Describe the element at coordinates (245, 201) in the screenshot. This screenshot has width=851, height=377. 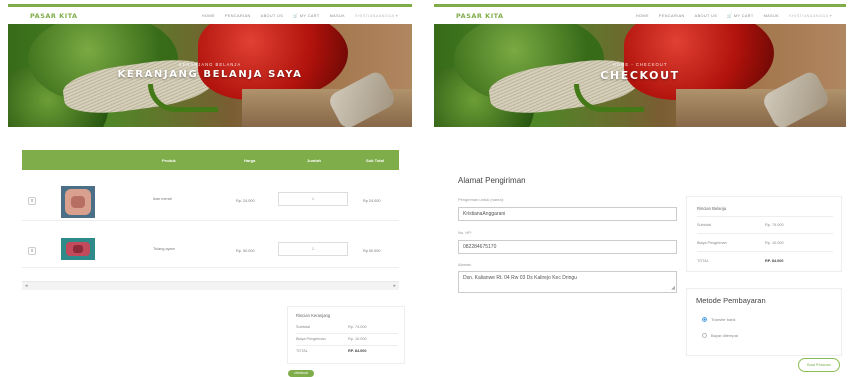
I see `product-price: Rp. 24.000` at that location.